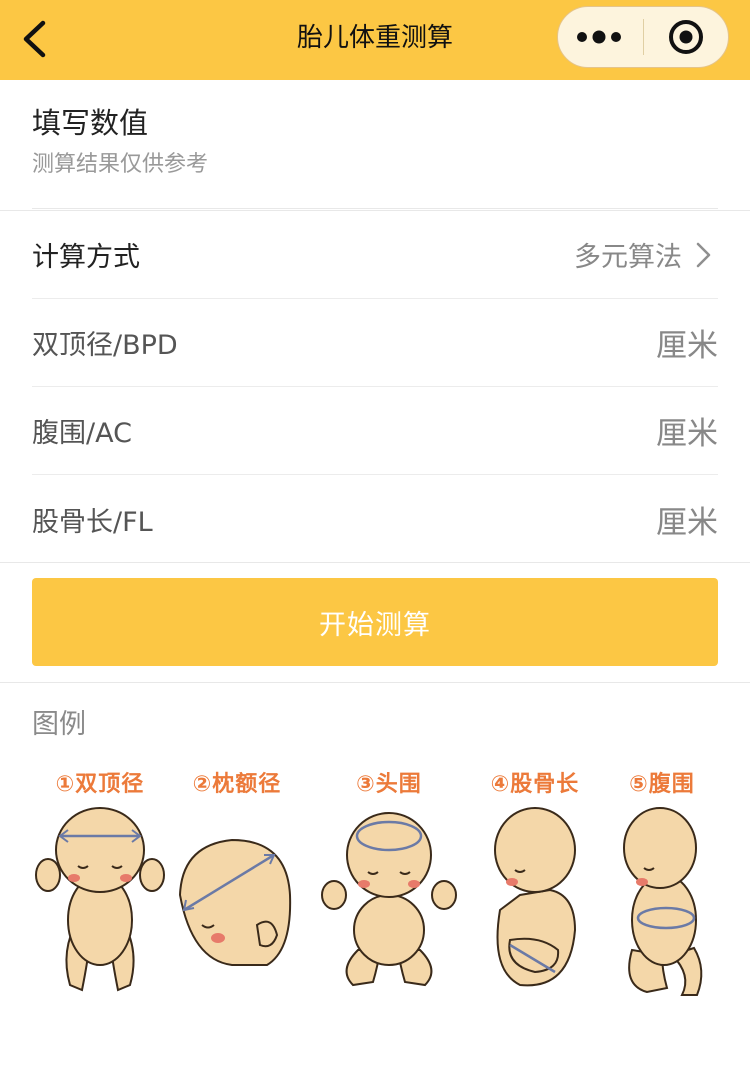  I want to click on mini-program-capsule, so click(643, 37).